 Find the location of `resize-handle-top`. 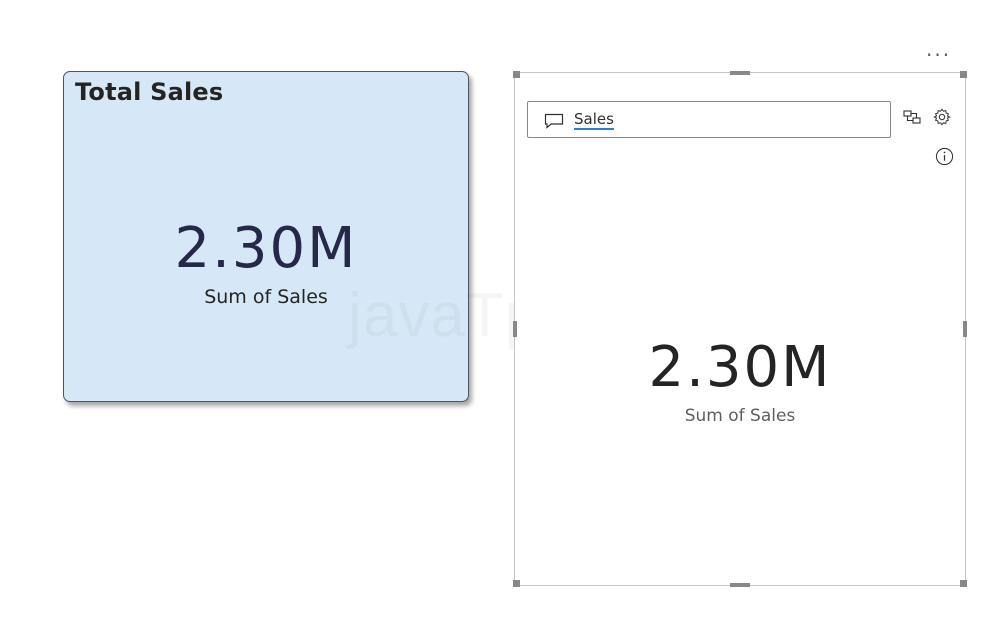

resize-handle-top is located at coordinates (740, 73).